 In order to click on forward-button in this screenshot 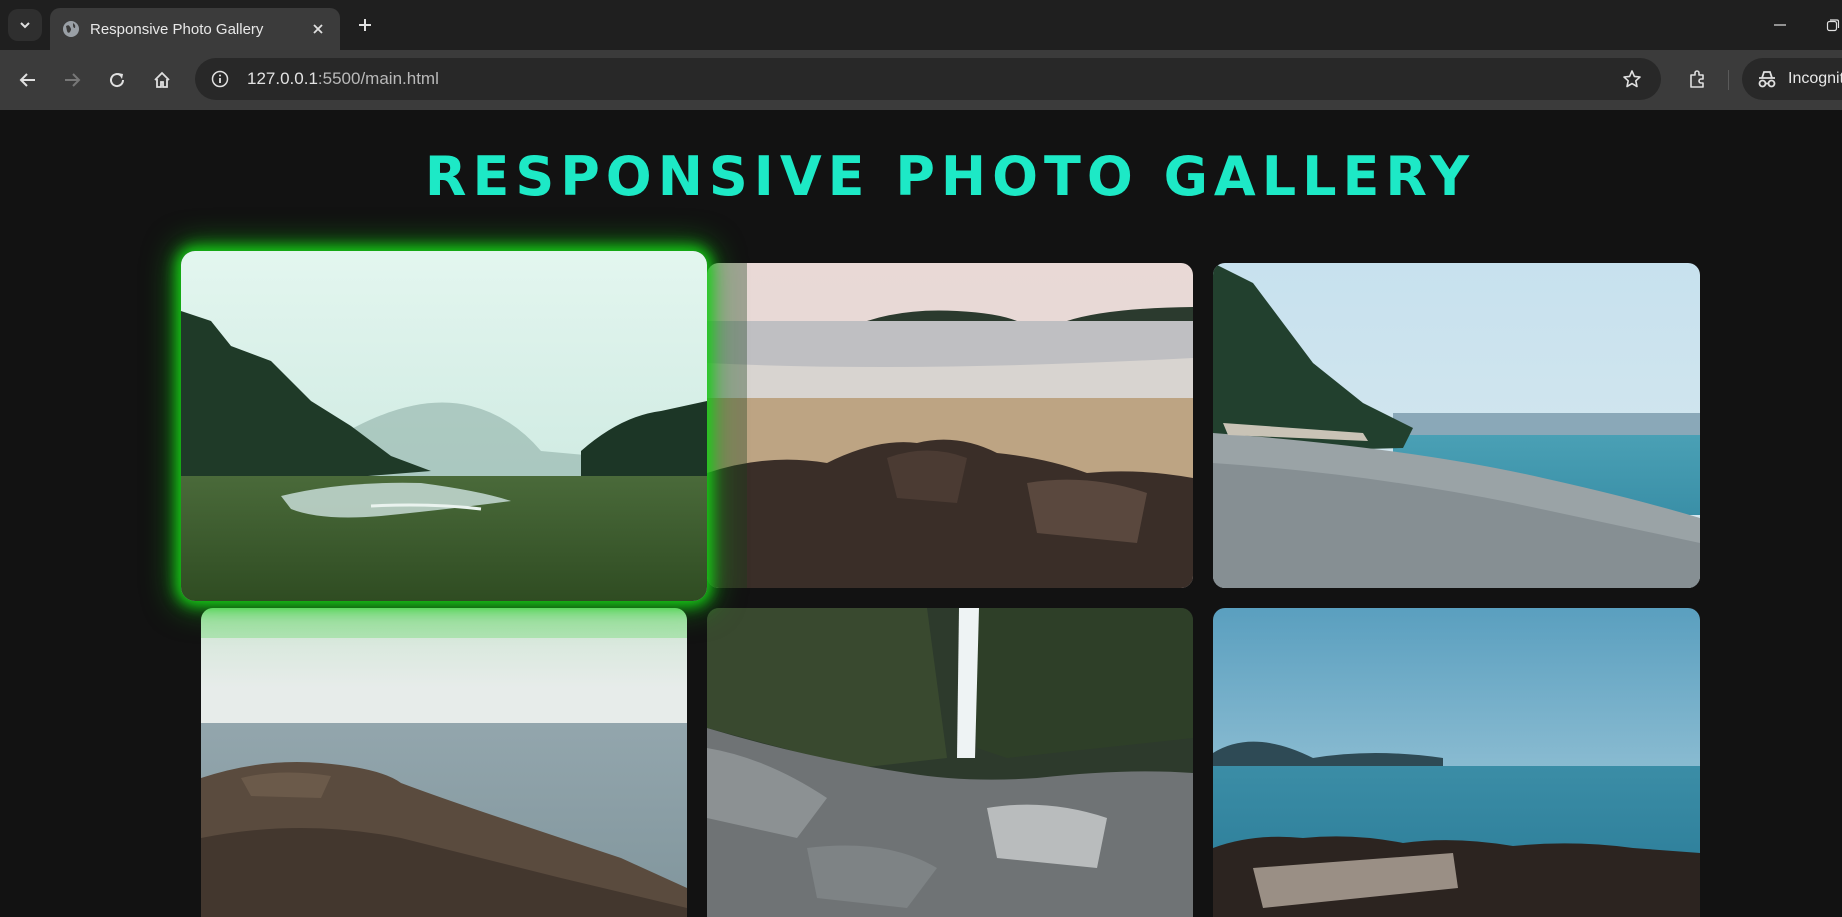, I will do `click(72, 80)`.